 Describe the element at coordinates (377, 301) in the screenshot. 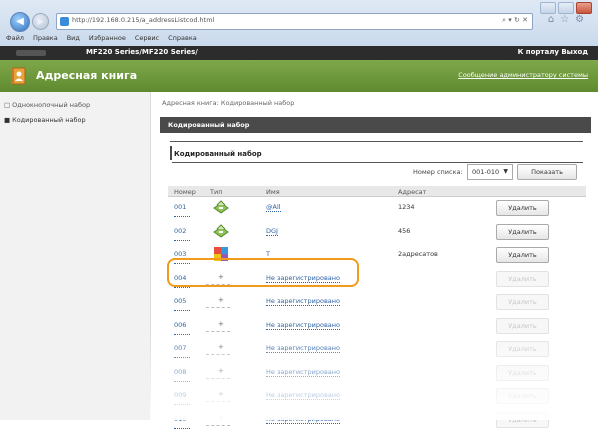

I see `table-row: 005 + Не зарегистрировано Удалить` at that location.